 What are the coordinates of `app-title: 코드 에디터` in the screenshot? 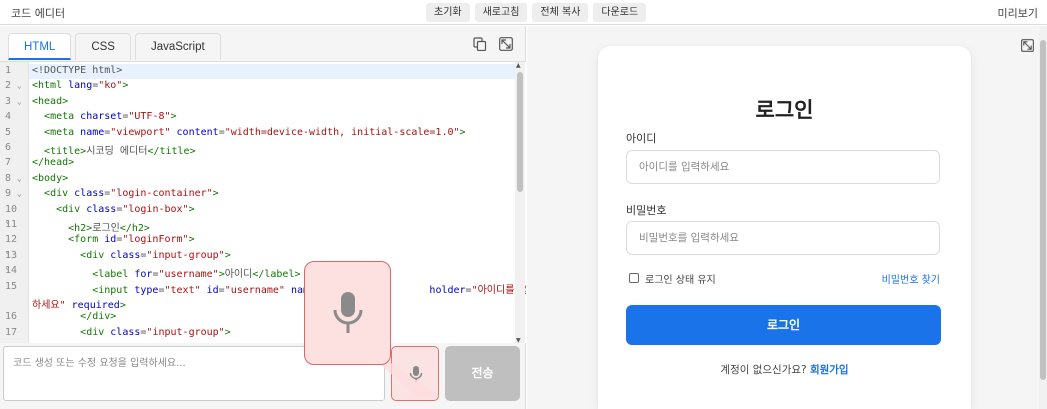 It's located at (38, 13).